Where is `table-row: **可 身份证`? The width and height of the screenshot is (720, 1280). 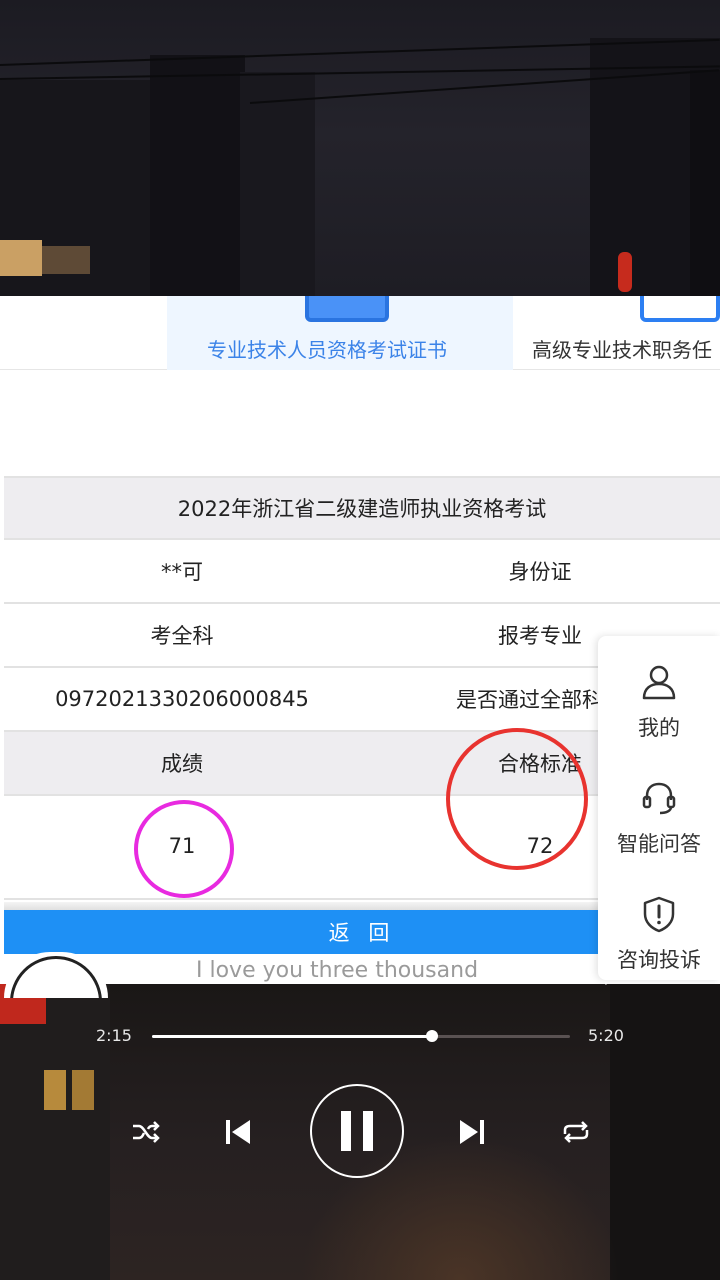 table-row: **可 身份证 is located at coordinates (362, 572).